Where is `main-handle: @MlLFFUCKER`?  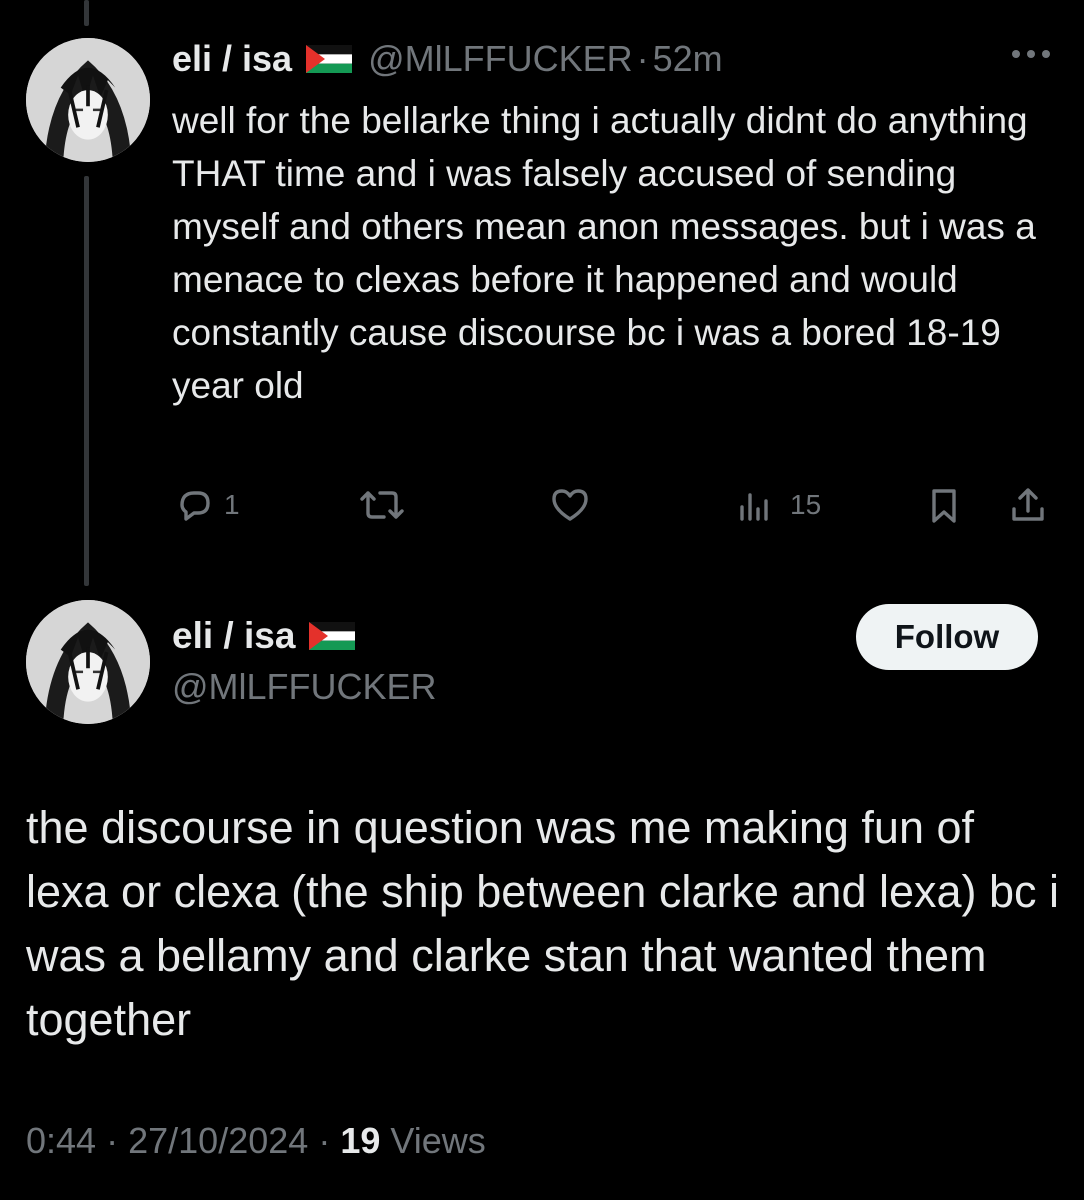 main-handle: @MlLFFUCKER is located at coordinates (304, 687).